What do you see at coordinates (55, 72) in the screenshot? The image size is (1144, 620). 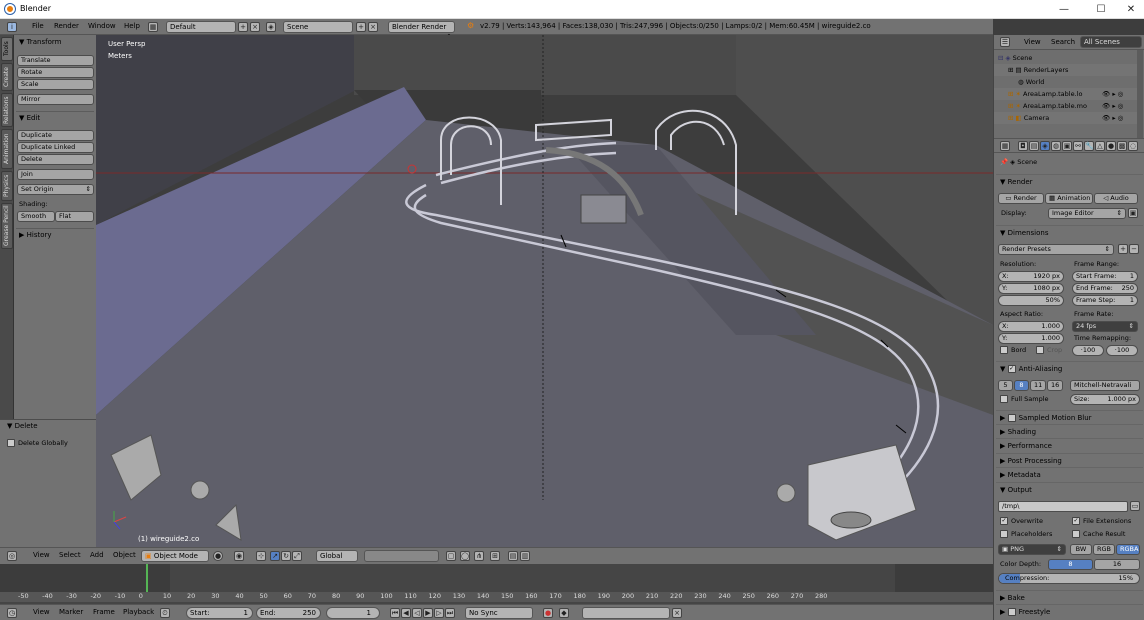 I see `rotate-button: Rotate` at bounding box center [55, 72].